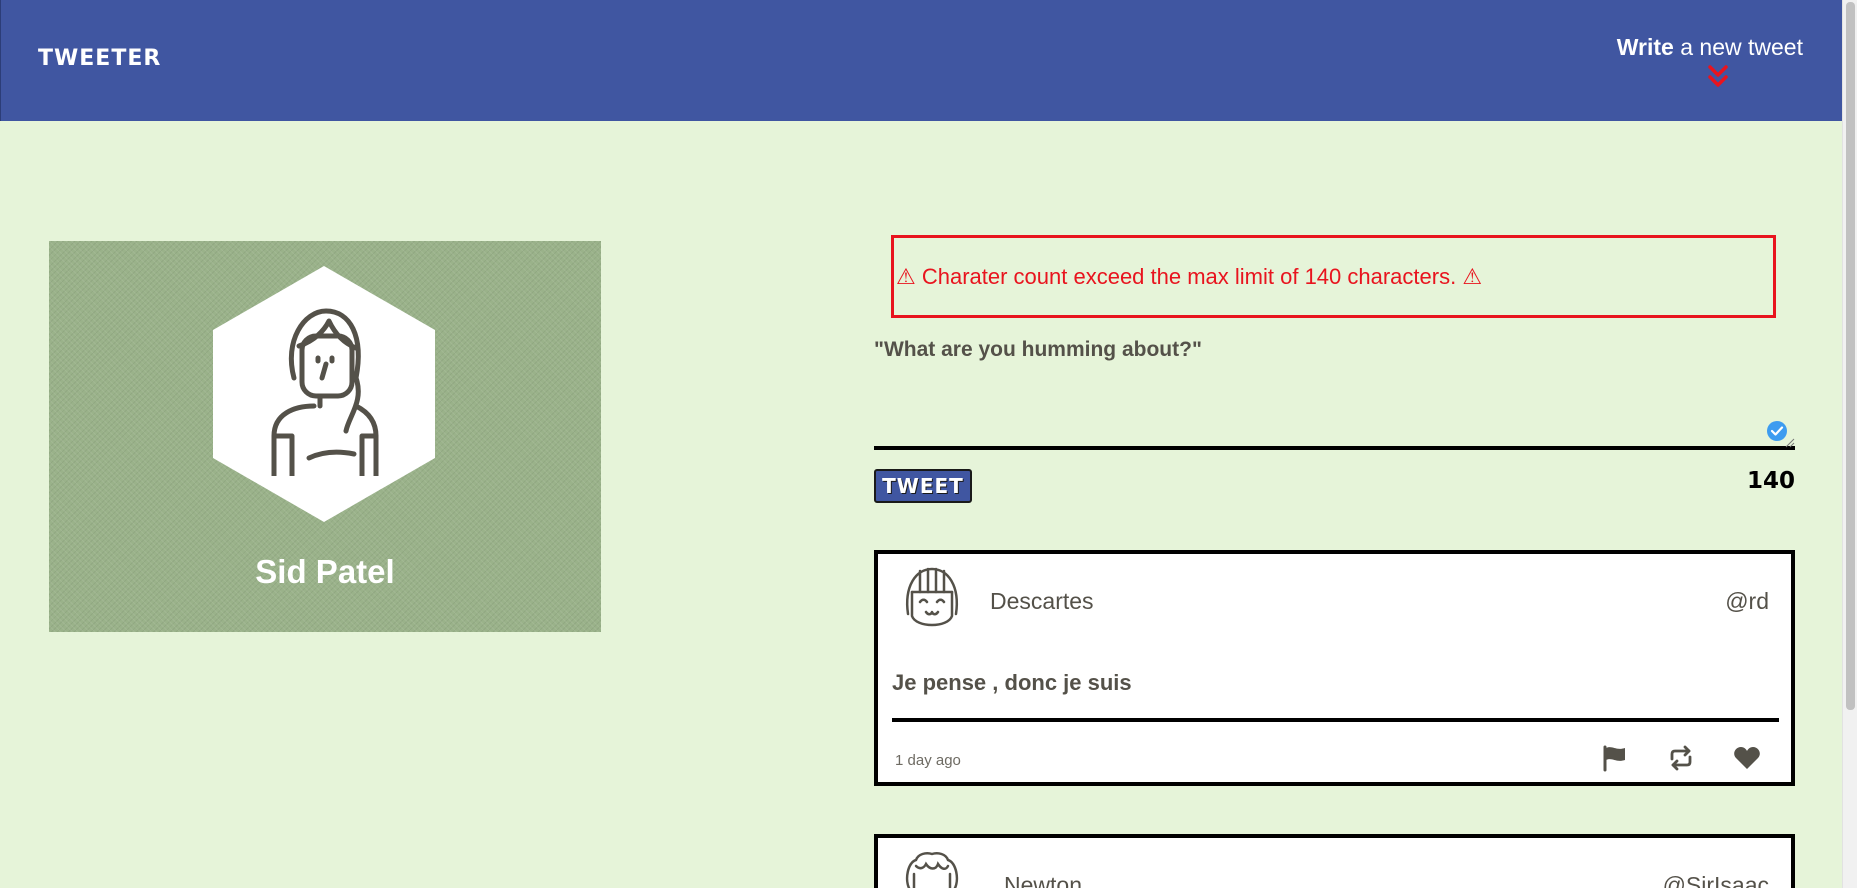 The width and height of the screenshot is (1857, 888). What do you see at coordinates (1645, 47) in the screenshot?
I see `write-label: Write` at bounding box center [1645, 47].